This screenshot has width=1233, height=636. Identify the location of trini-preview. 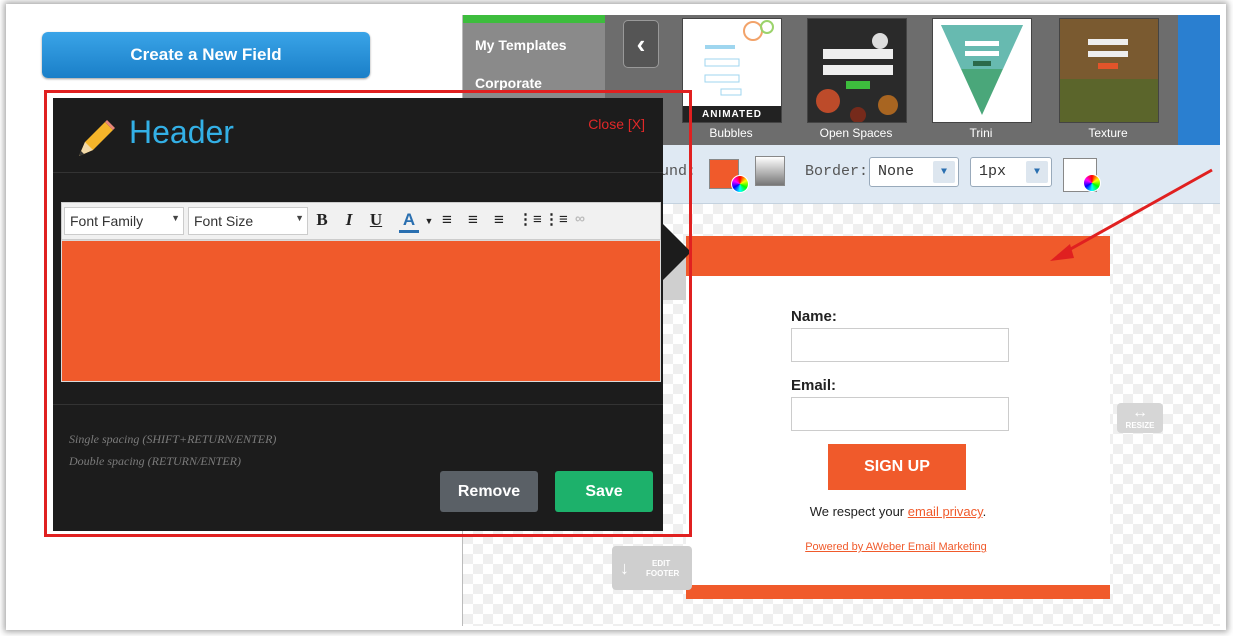
(982, 70).